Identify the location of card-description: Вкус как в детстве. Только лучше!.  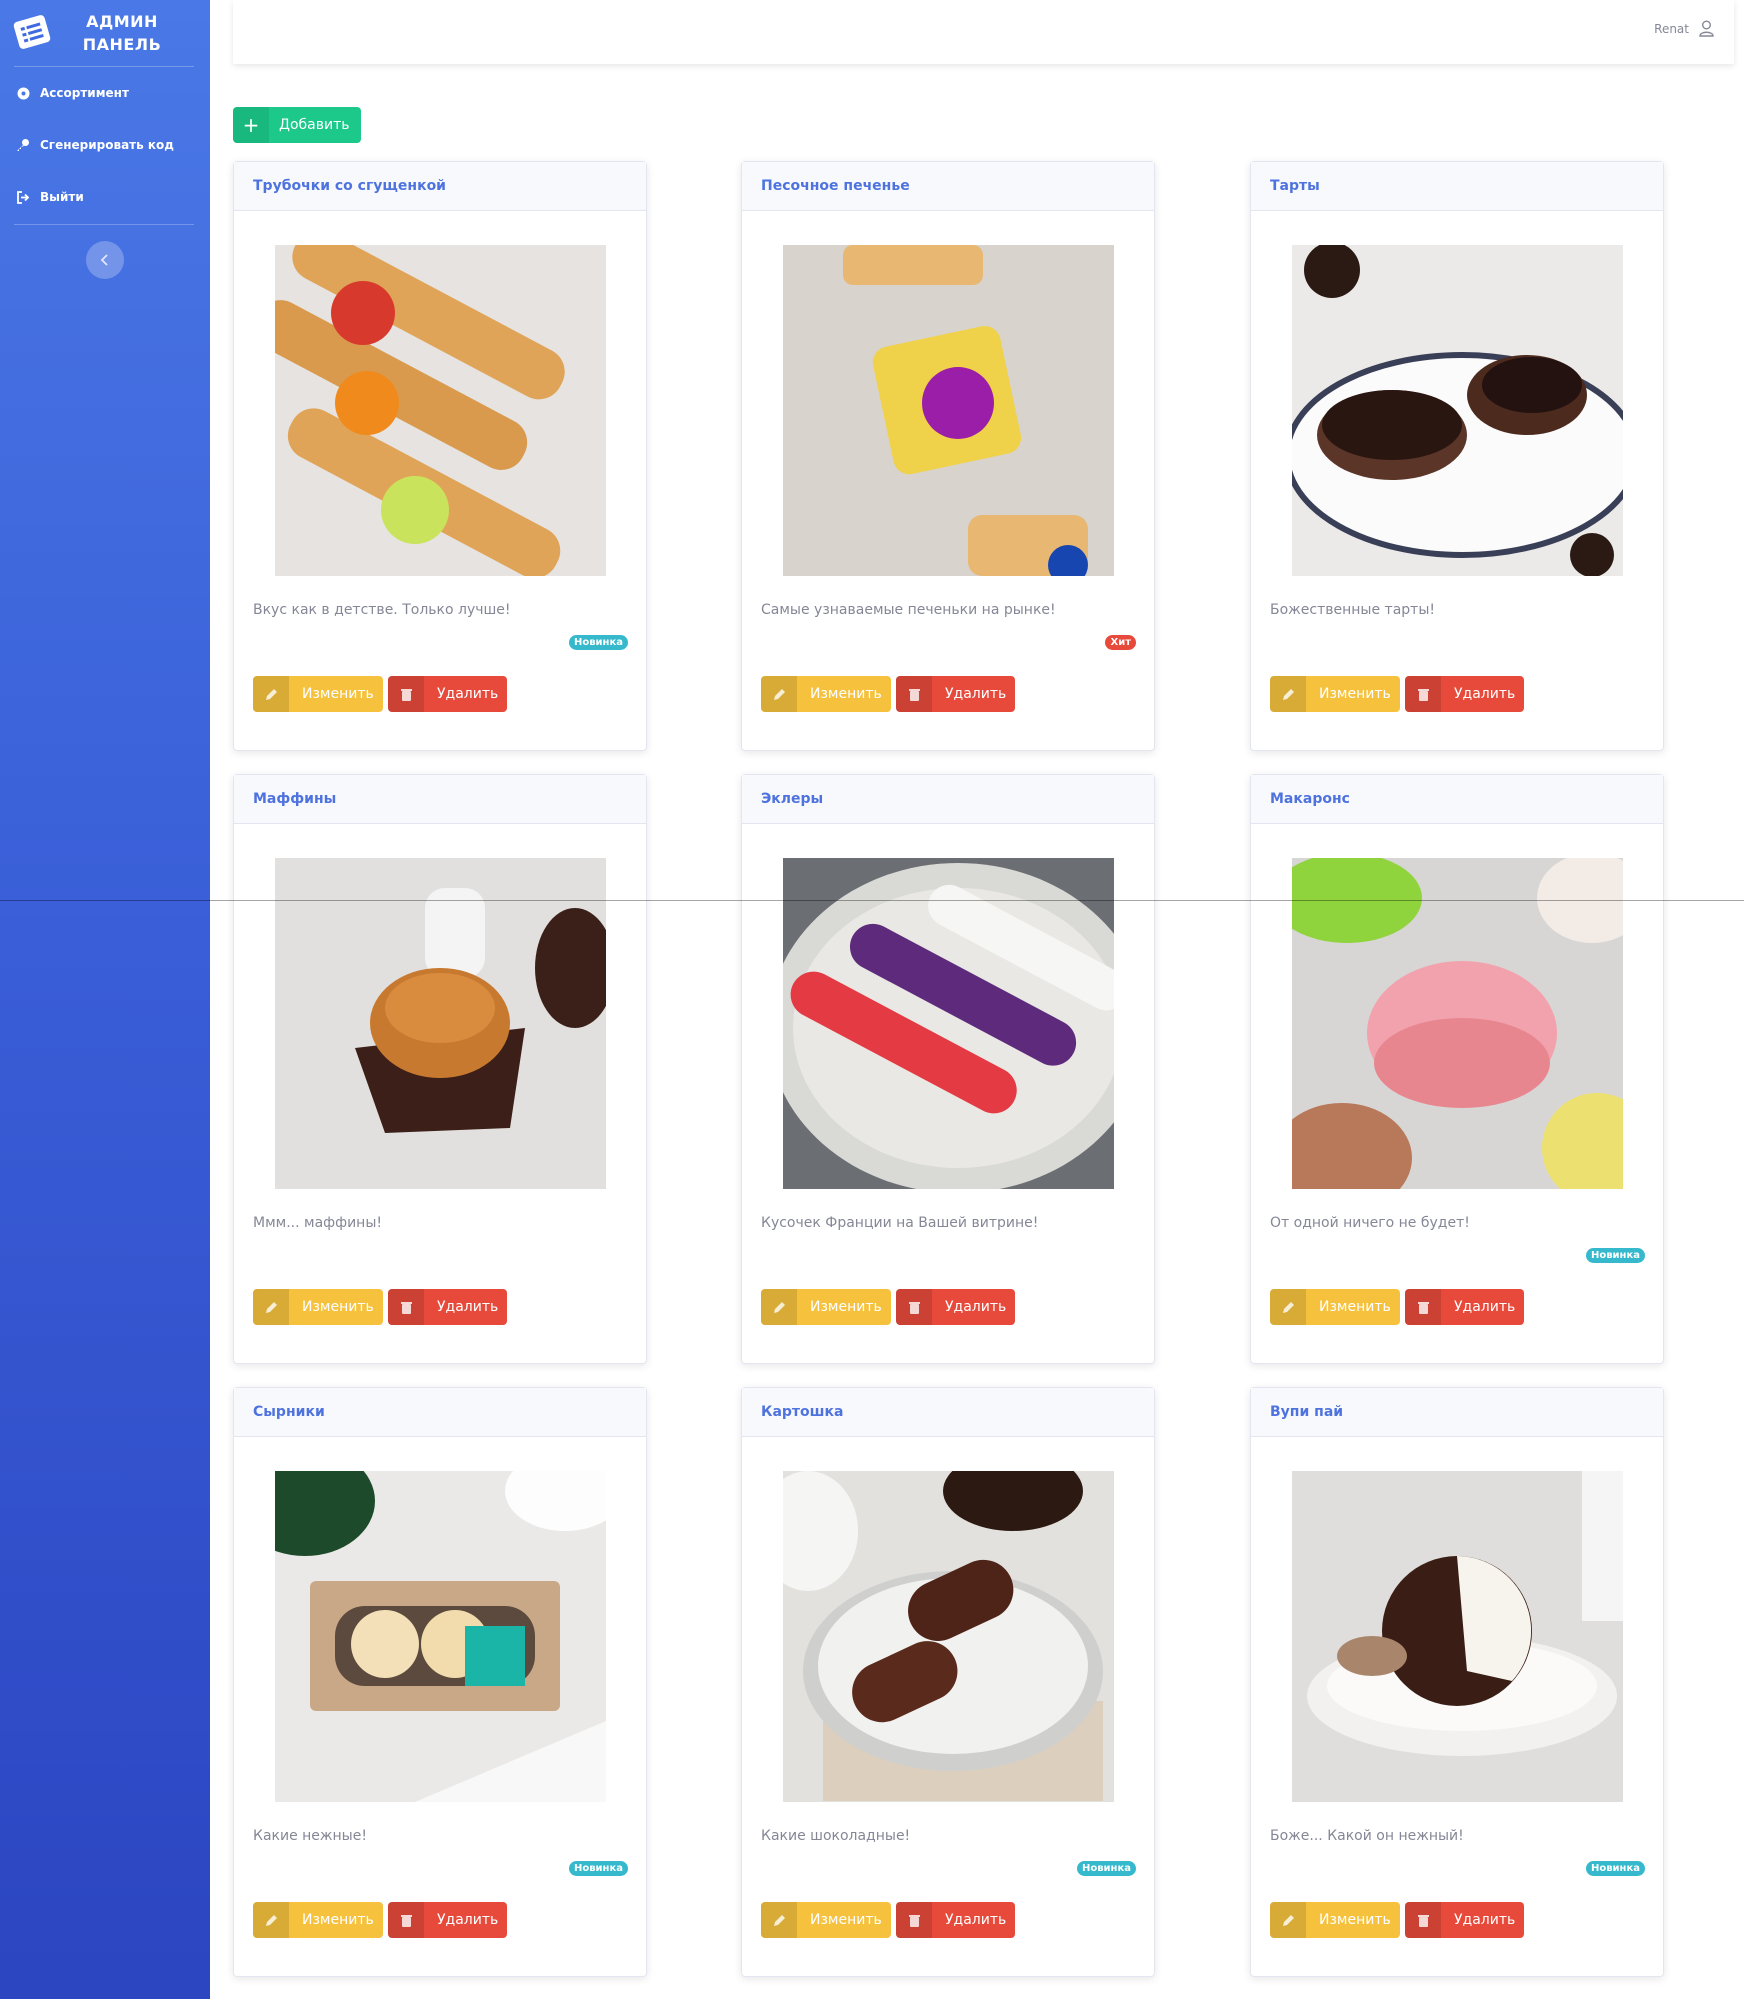
(382, 610).